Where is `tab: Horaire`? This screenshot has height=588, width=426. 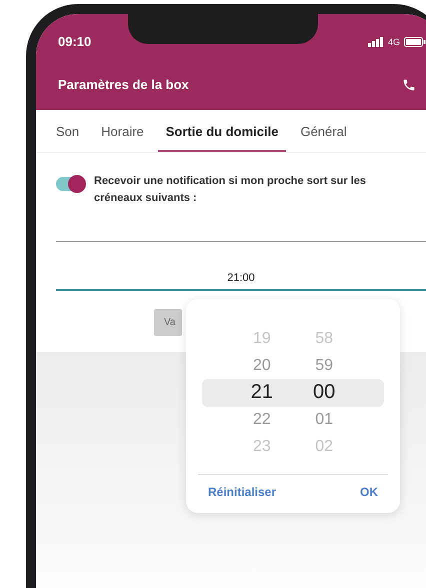 tab: Horaire is located at coordinates (122, 131).